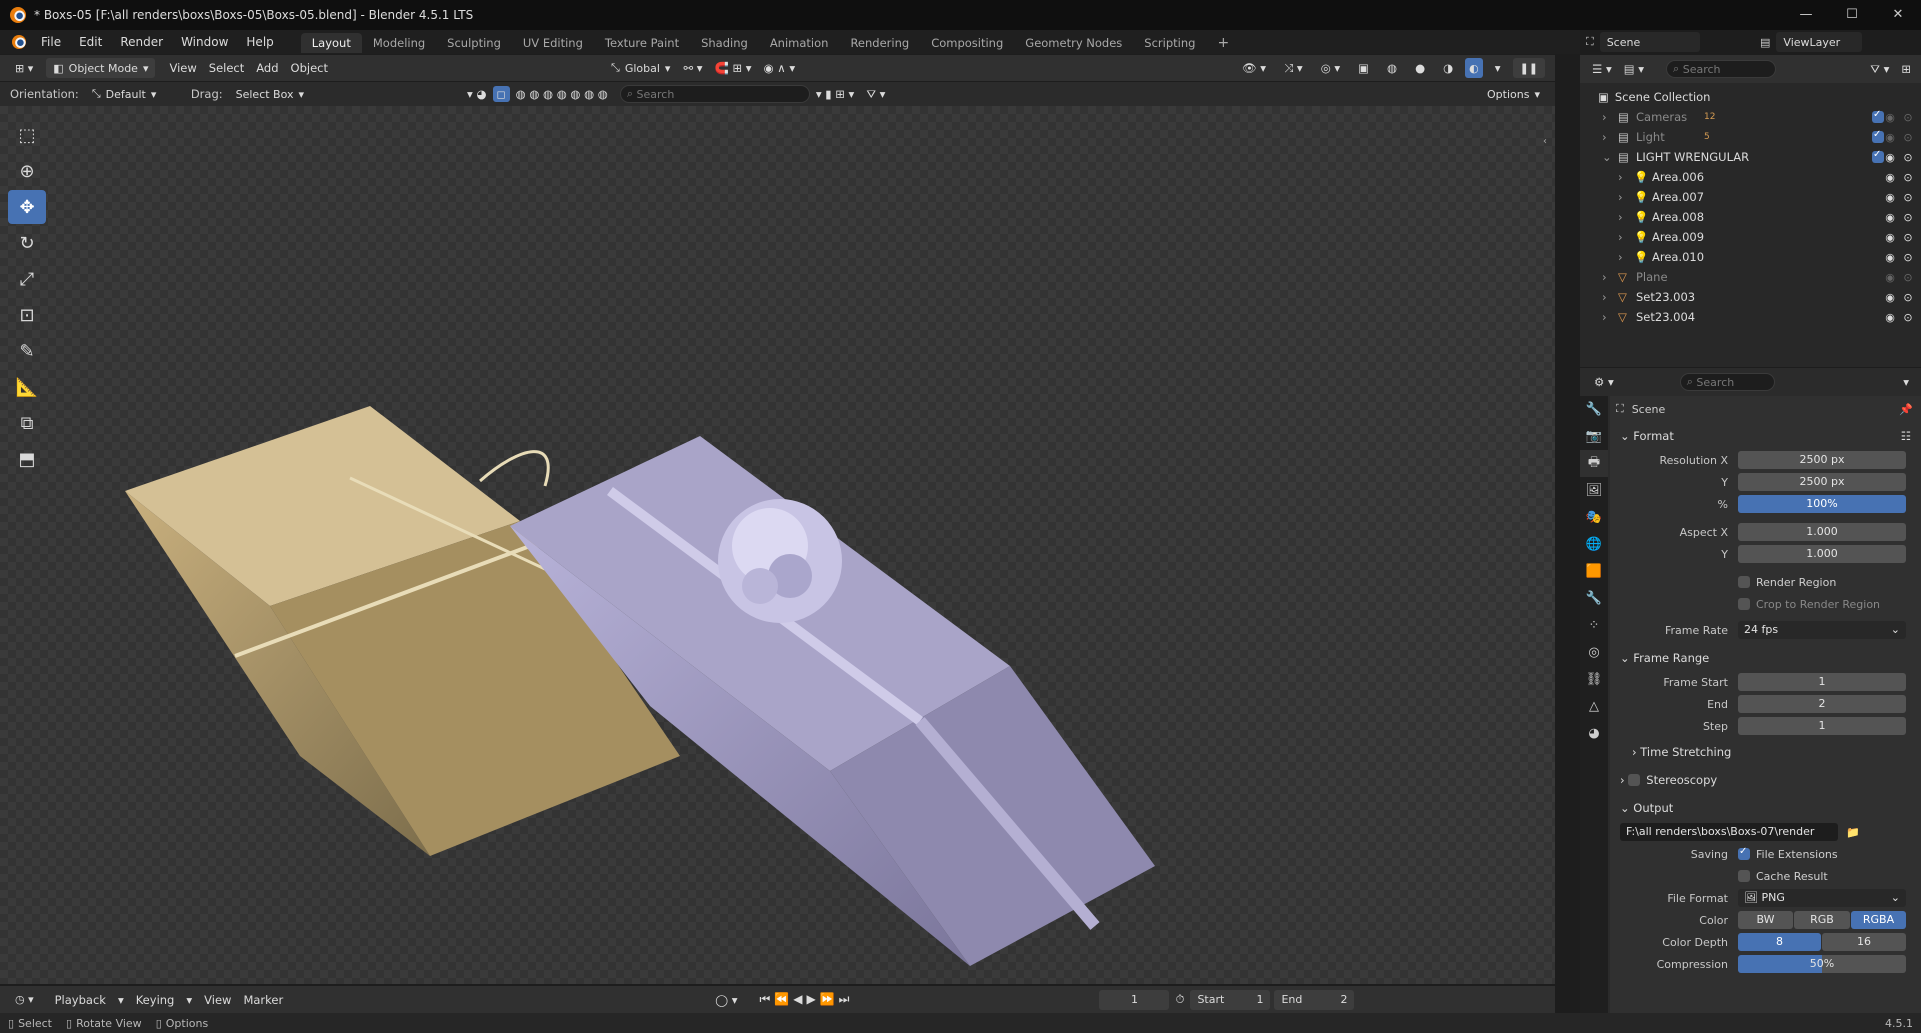 The image size is (1921, 1033). Describe the element at coordinates (1750, 297) in the screenshot. I see `outliner-item: › ▽ Set23.003 ◉ ⊙` at that location.